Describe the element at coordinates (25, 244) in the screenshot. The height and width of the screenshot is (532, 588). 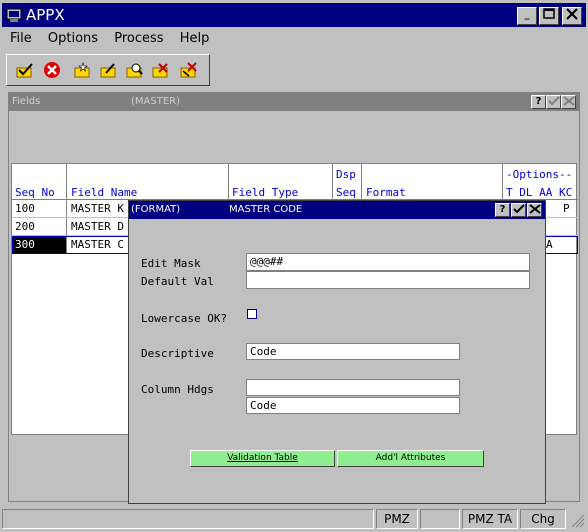
I see `row-seq: 300` at that location.